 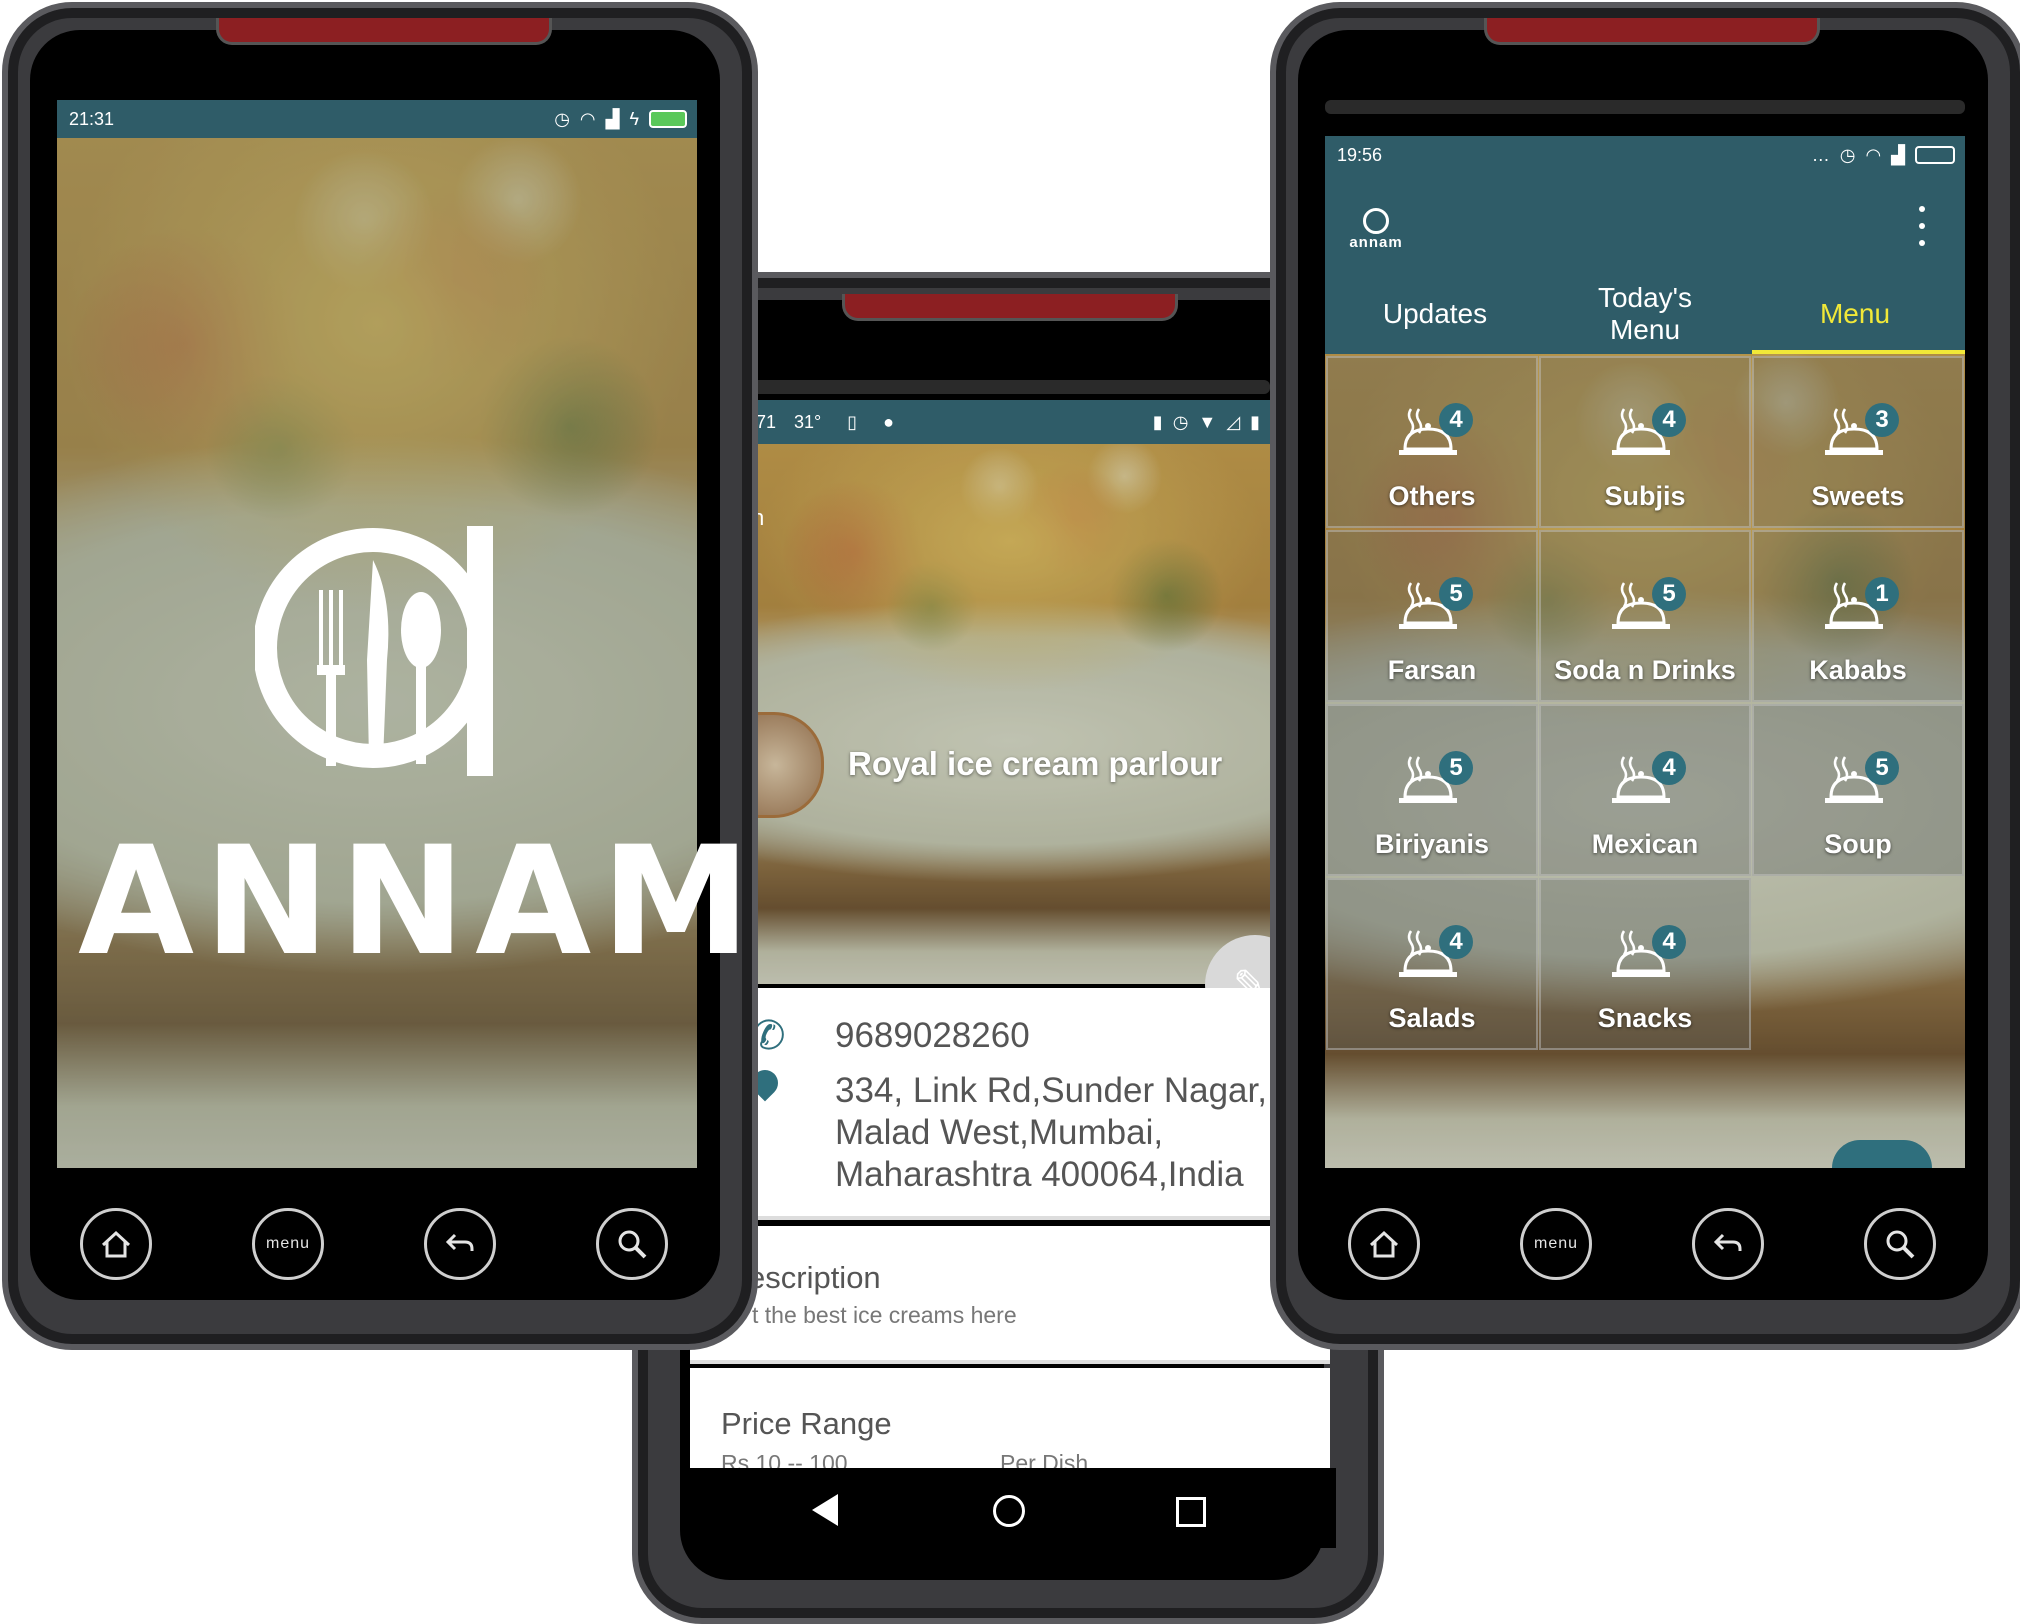 What do you see at coordinates (1157, 421) in the screenshot?
I see `vibrate-icon: ▮` at bounding box center [1157, 421].